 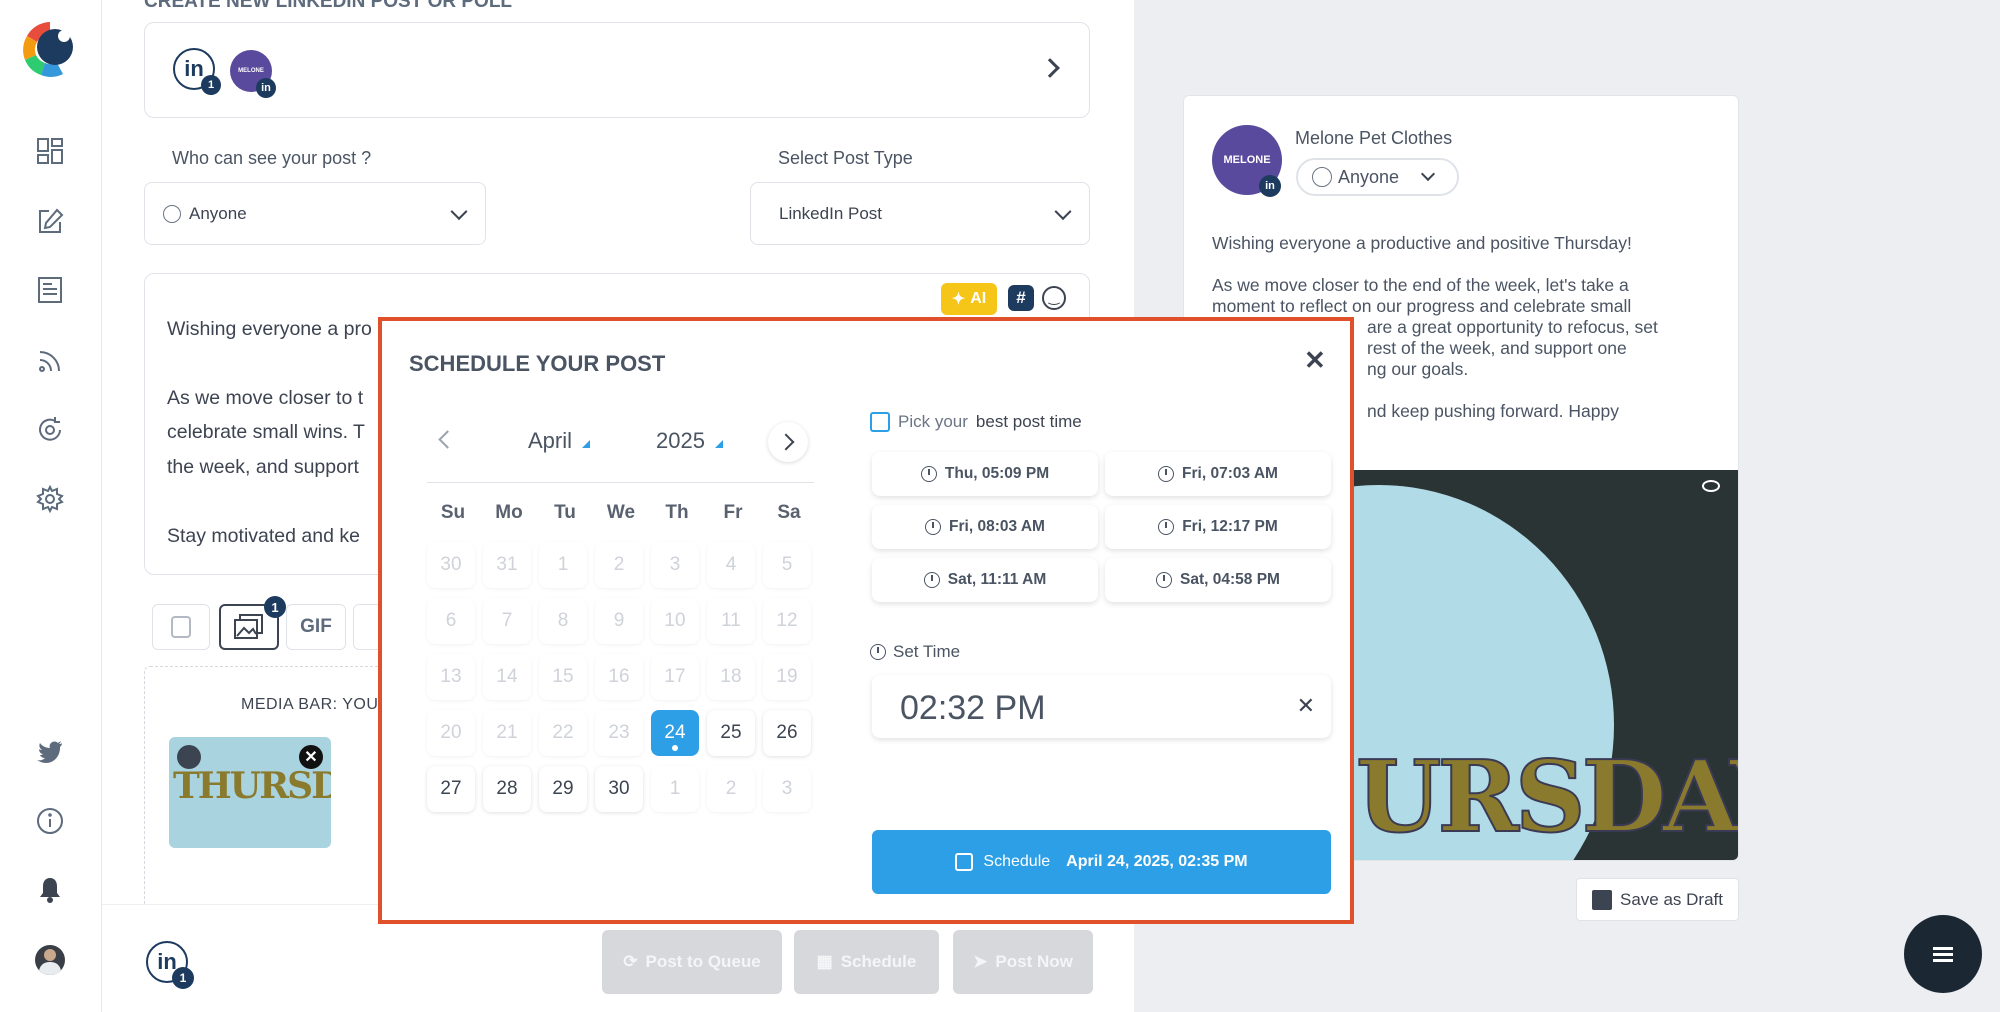 I want to click on weekday-label: Su, so click(x=453, y=512).